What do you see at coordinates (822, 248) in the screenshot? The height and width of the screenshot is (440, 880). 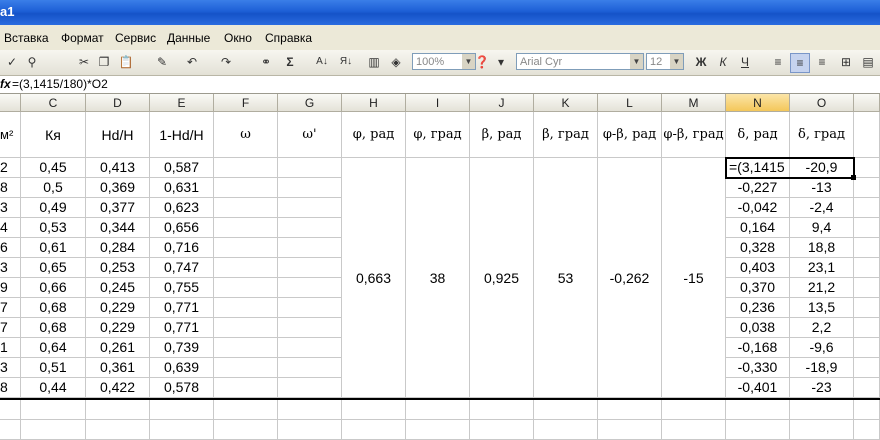 I see `table-cell: 18,8` at bounding box center [822, 248].